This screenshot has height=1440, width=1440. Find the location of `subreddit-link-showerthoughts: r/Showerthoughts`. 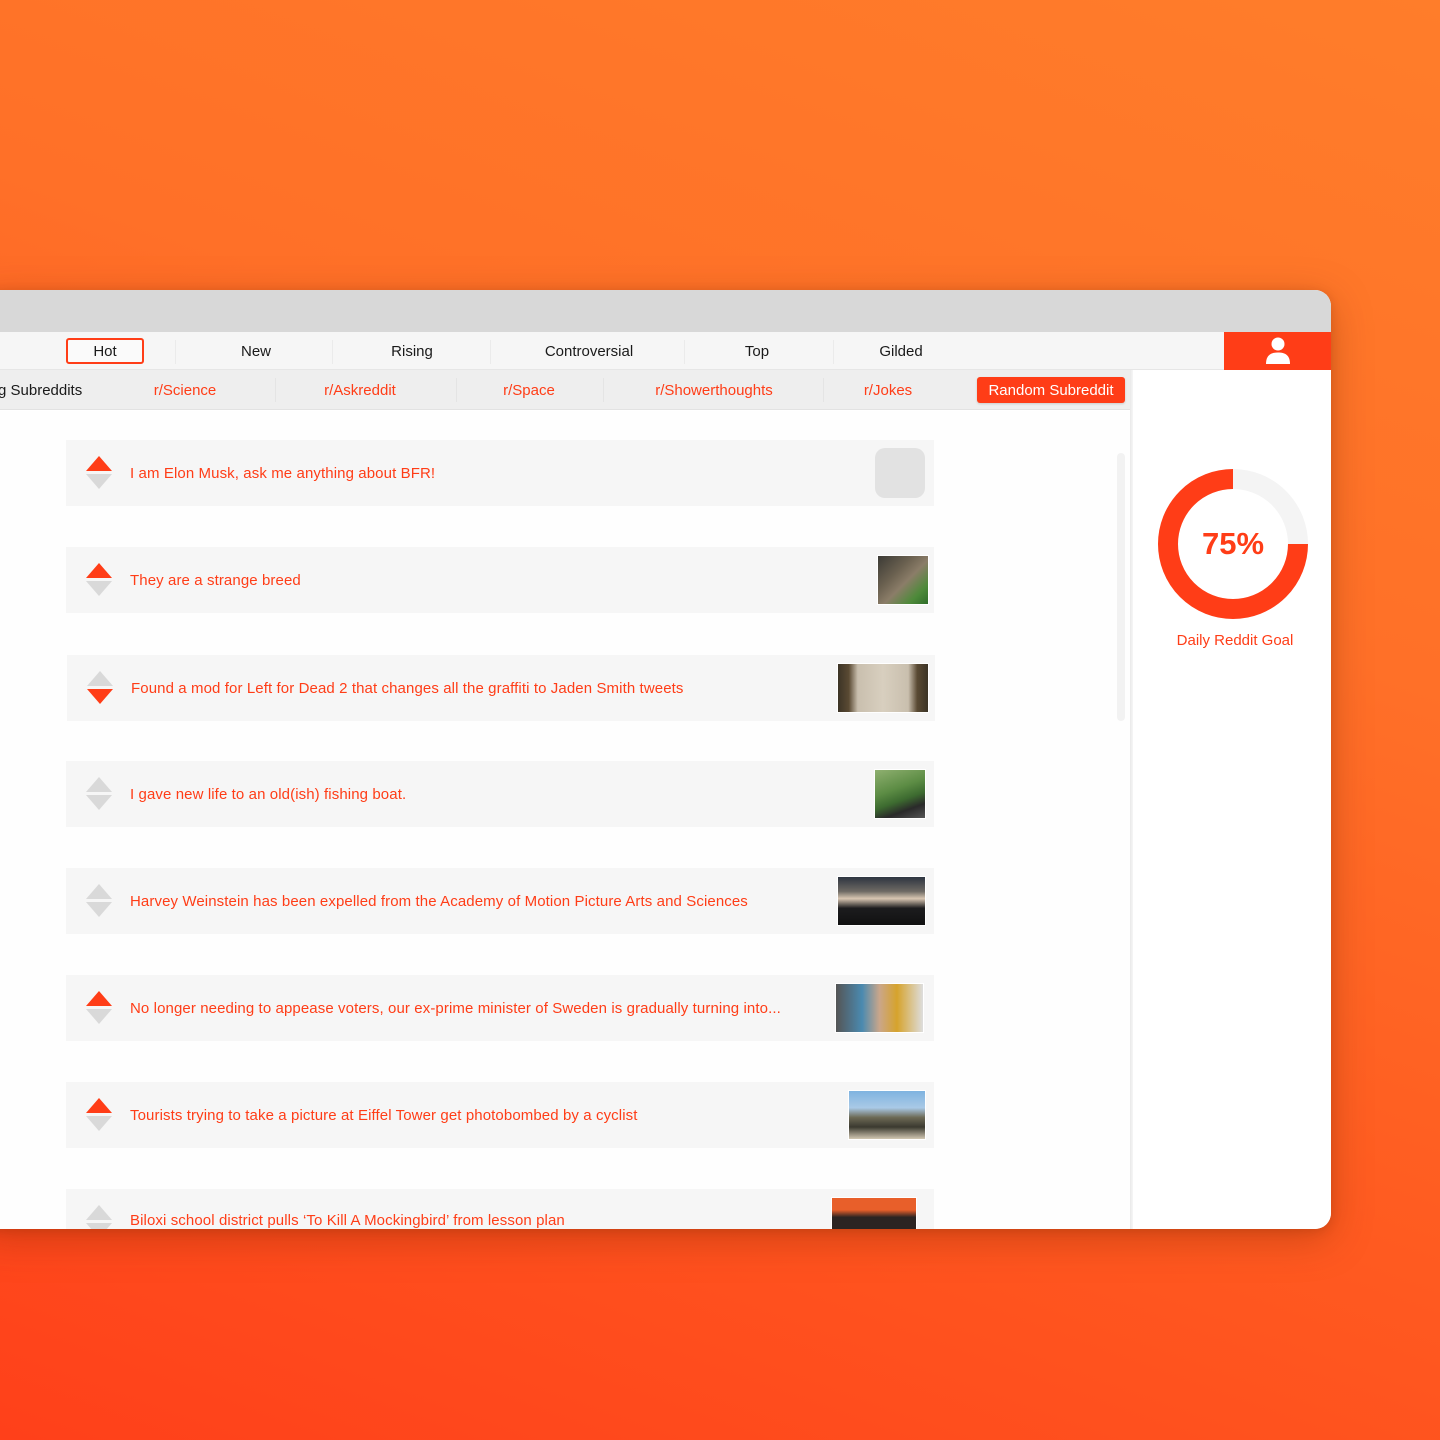

subreddit-link-showerthoughts: r/Showerthoughts is located at coordinates (714, 390).